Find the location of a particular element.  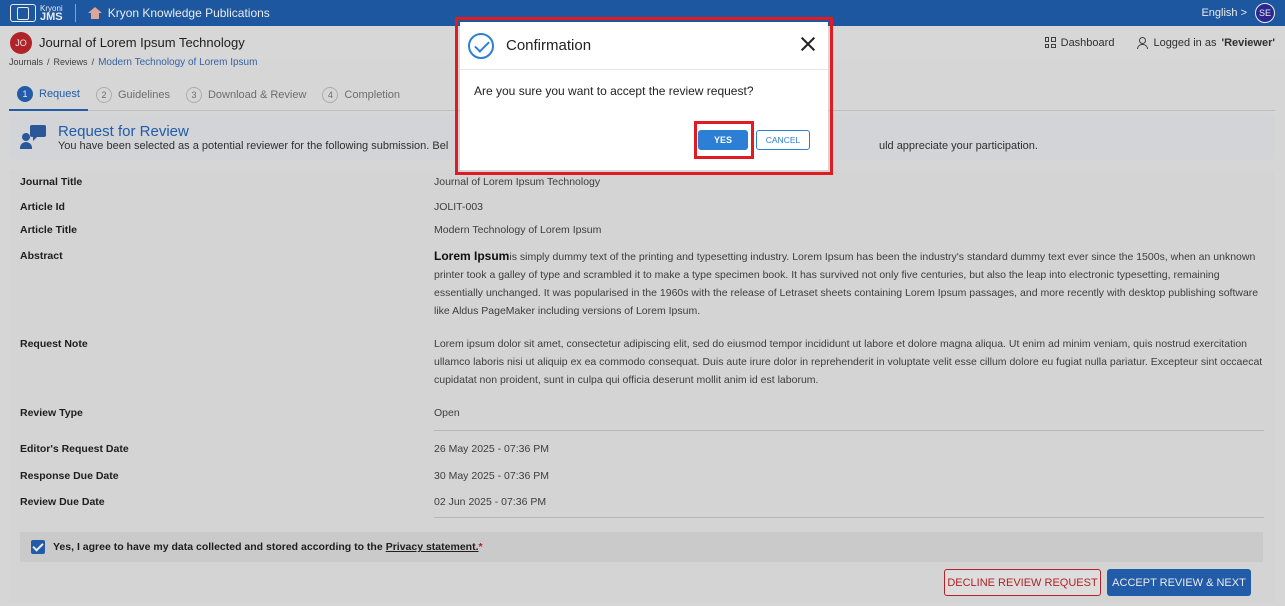

close-icon is located at coordinates (808, 44).